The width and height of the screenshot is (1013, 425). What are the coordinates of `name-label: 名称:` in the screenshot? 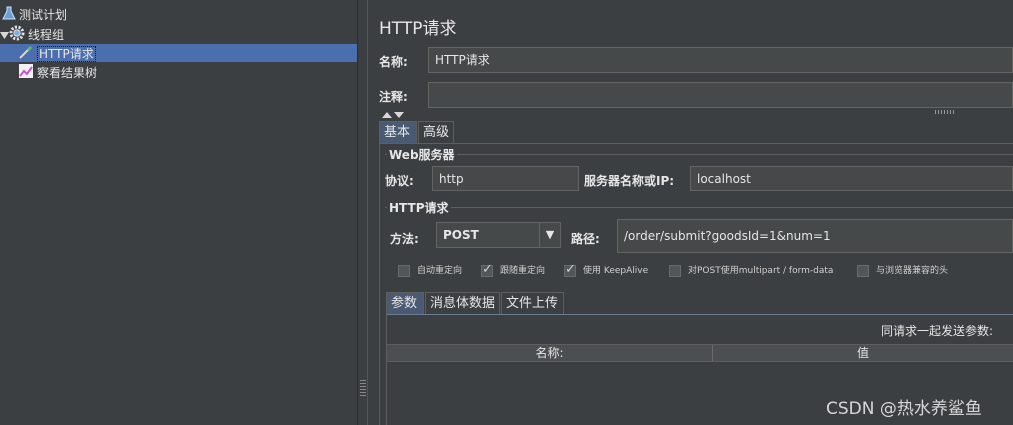 It's located at (393, 62).